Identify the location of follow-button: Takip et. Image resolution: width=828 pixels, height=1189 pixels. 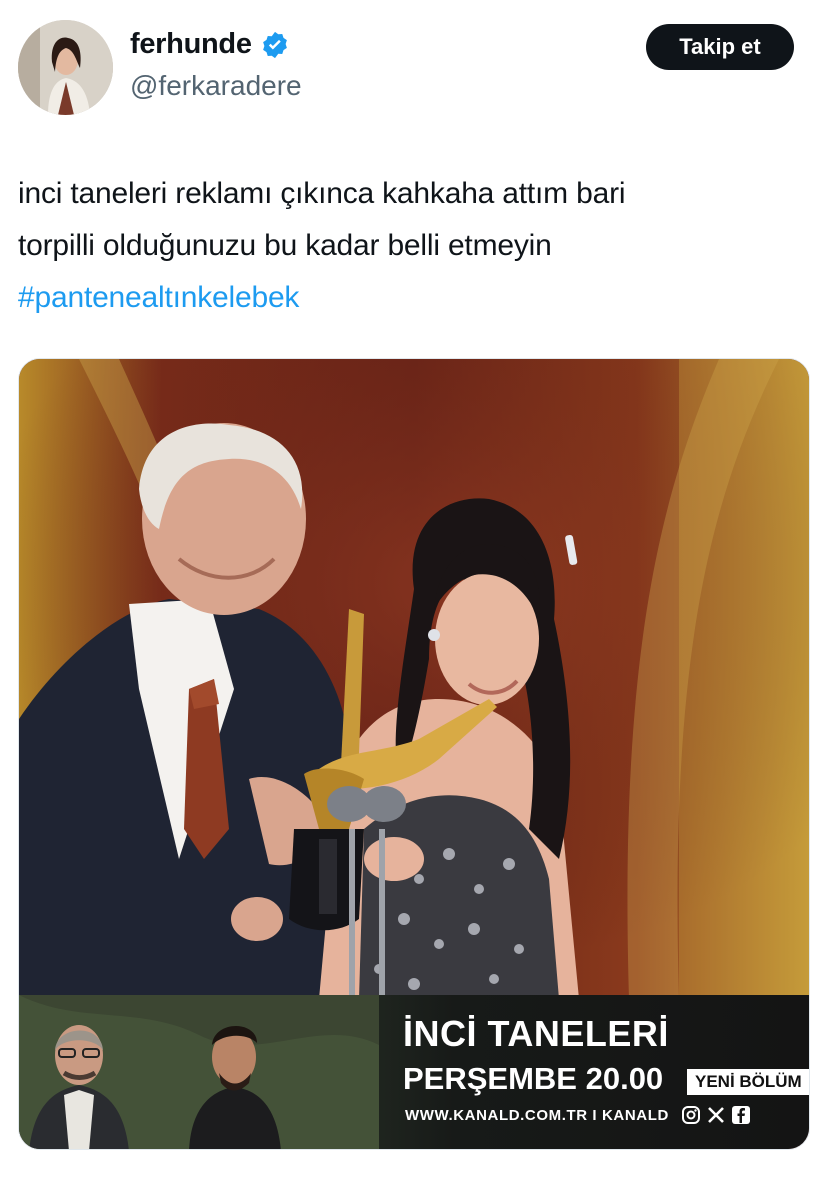
(720, 47).